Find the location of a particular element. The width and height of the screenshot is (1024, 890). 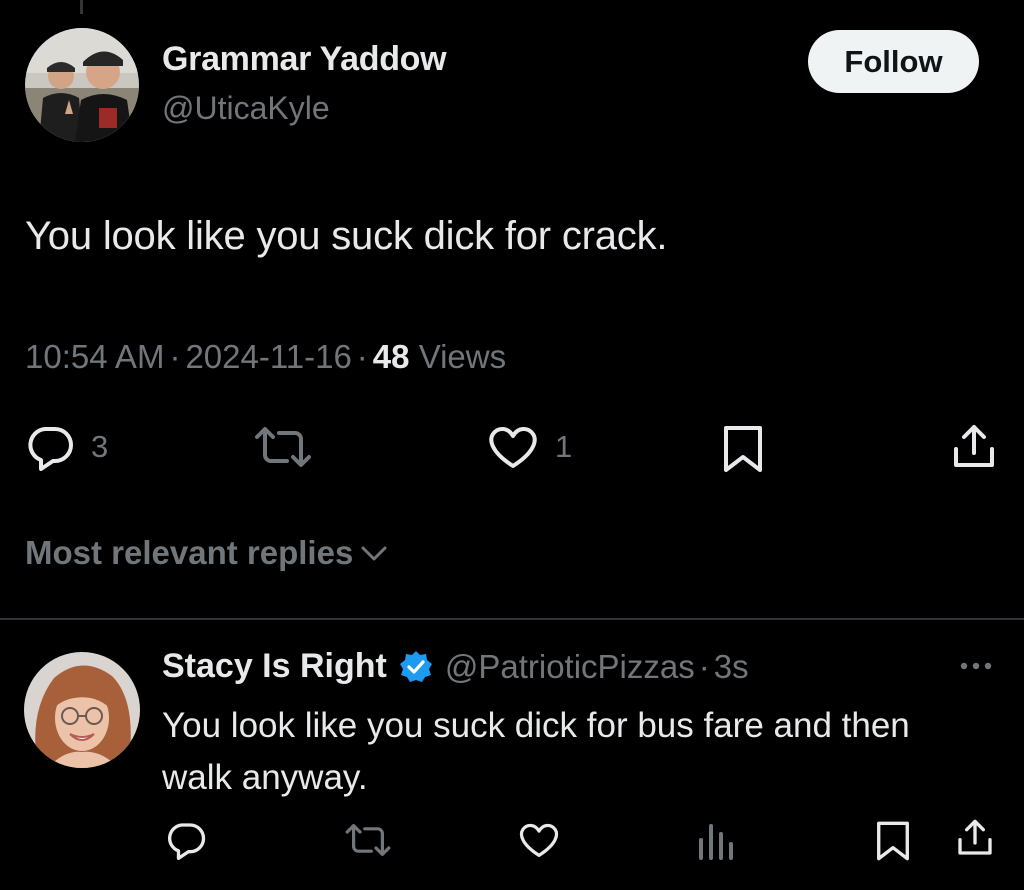

verified-badge-icon is located at coordinates (415, 666).